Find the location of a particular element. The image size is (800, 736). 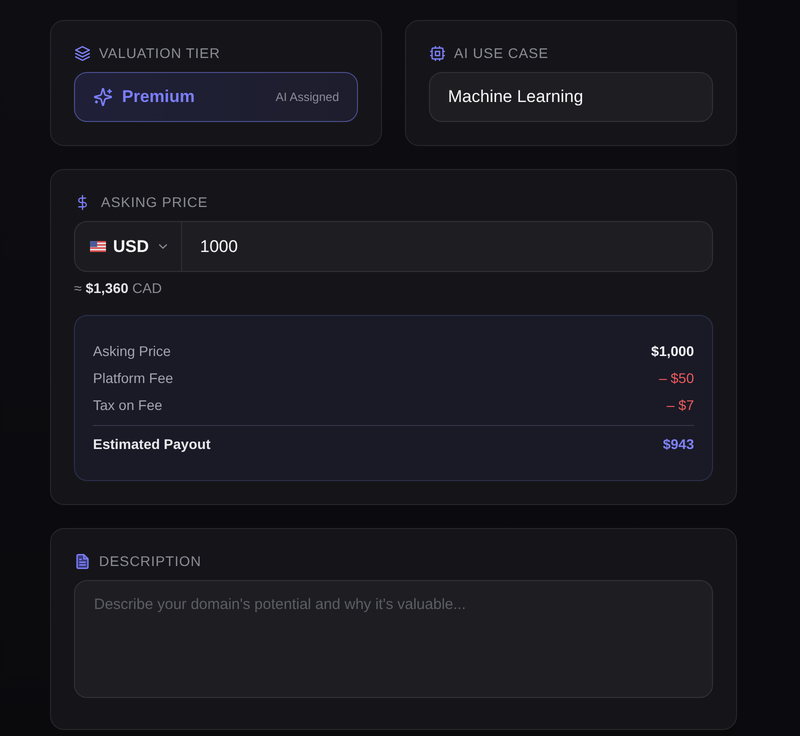

breakdown-value: – $50 is located at coordinates (676, 378).